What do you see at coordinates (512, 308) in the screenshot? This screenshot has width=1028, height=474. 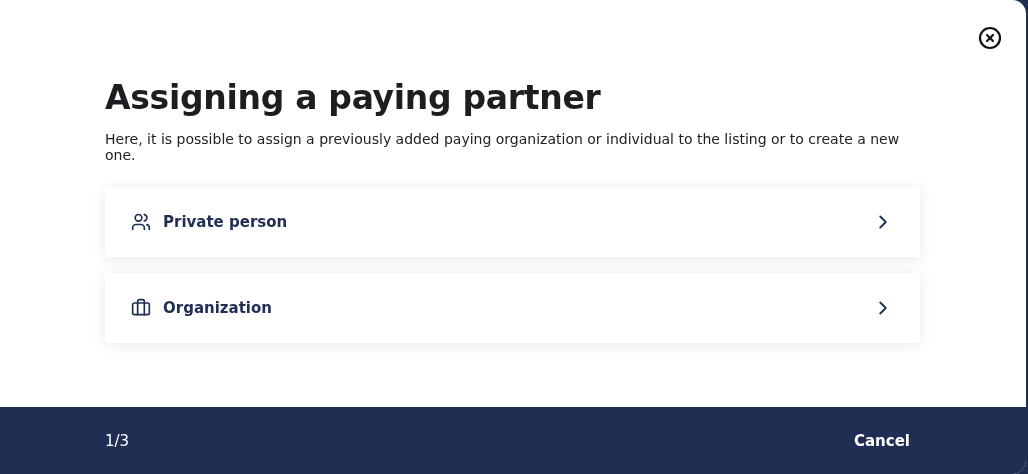 I see `option-card: Organization` at bounding box center [512, 308].